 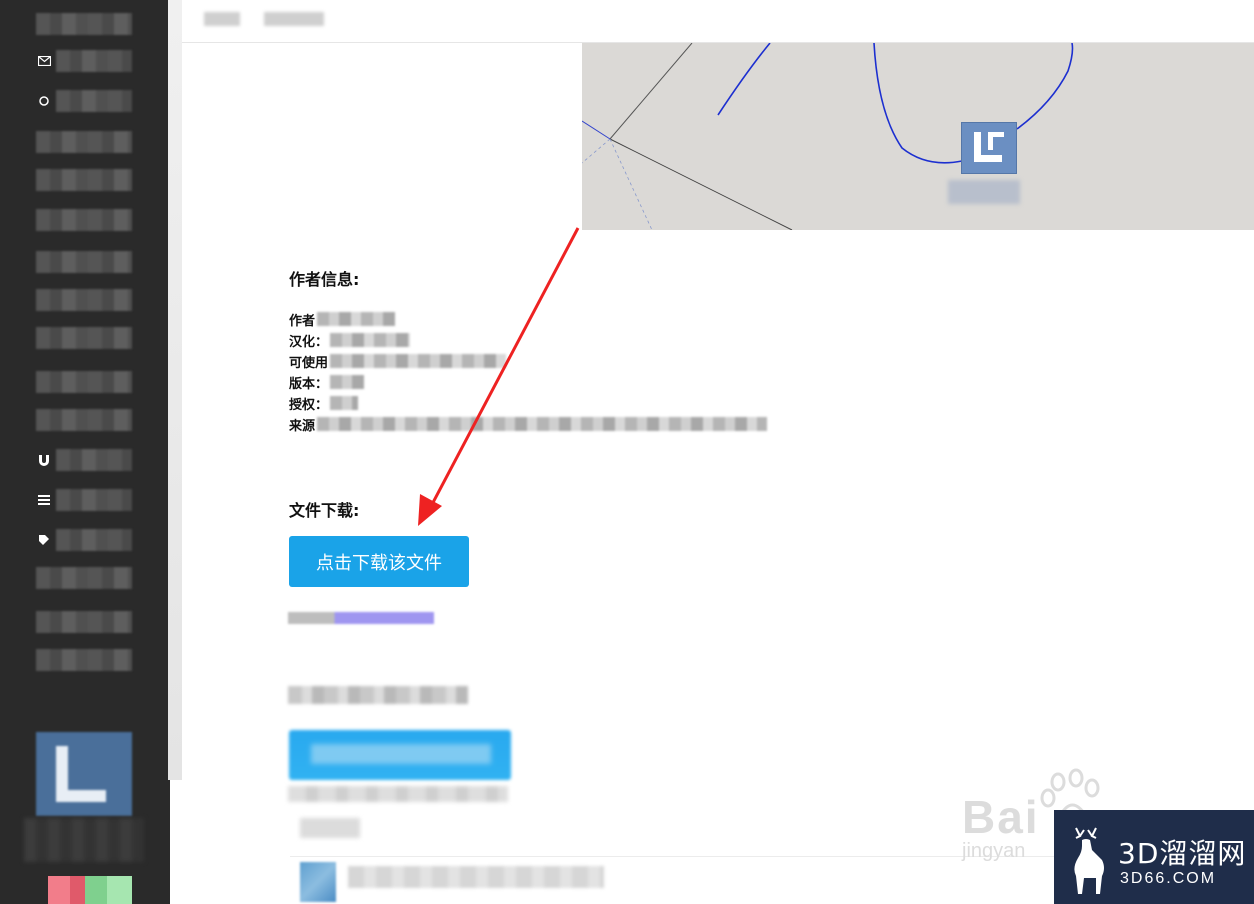 What do you see at coordinates (361, 618) in the screenshot?
I see `download-link` at bounding box center [361, 618].